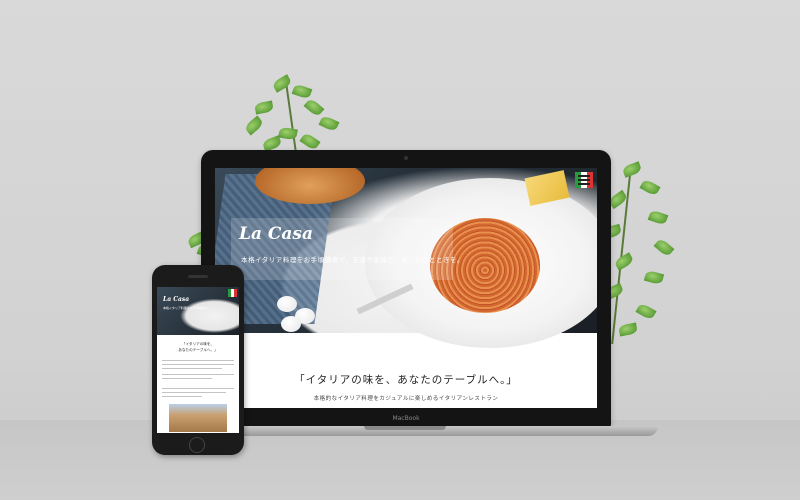  I want to click on phone-street-photo, so click(198, 418).